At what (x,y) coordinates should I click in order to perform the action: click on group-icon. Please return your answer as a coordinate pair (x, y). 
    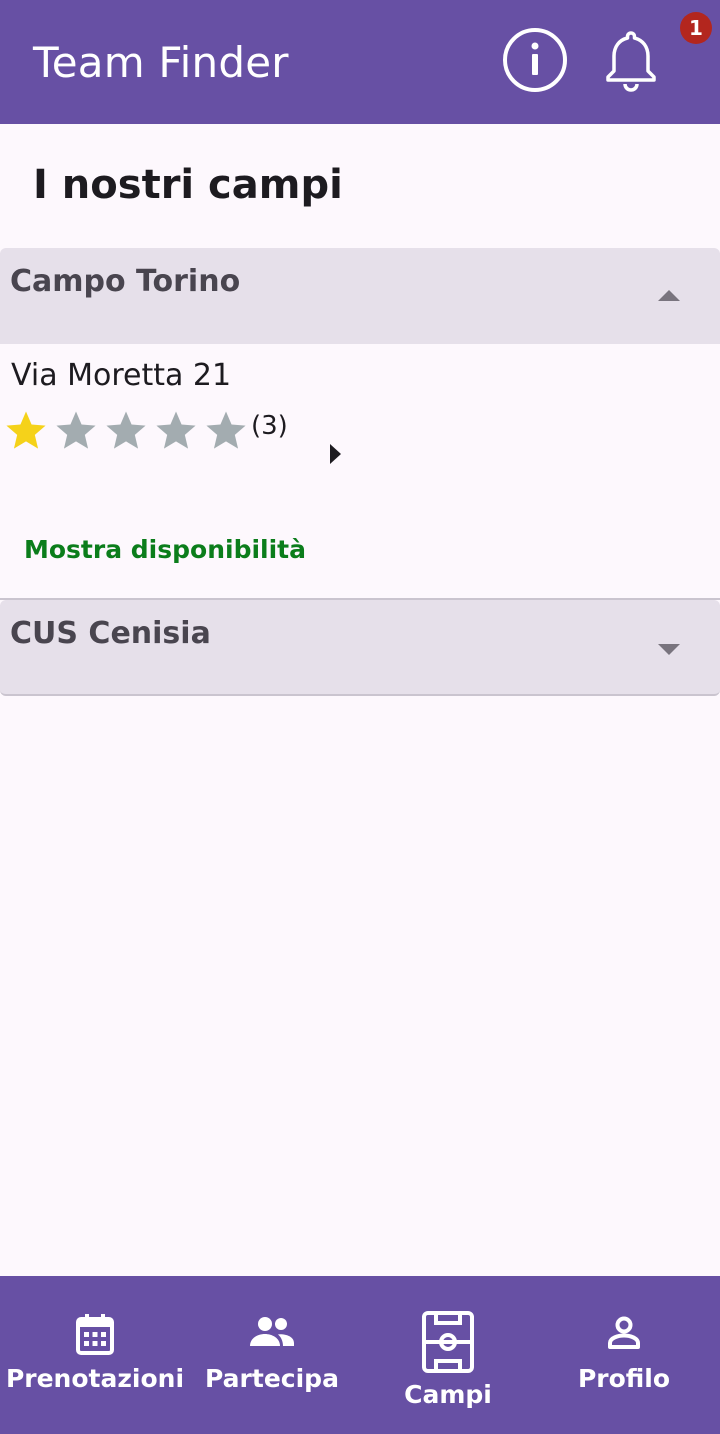
    Looking at the image, I should click on (272, 1331).